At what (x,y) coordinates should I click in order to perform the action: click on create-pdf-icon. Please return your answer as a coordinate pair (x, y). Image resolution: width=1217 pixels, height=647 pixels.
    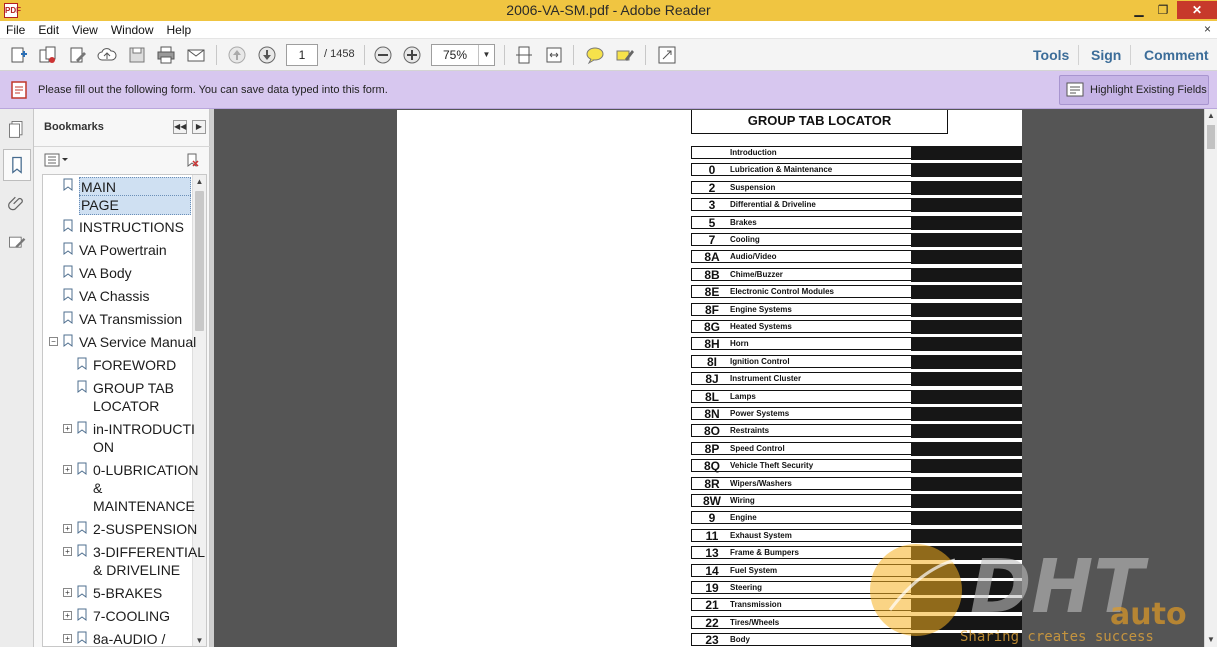
    Looking at the image, I should click on (19, 55).